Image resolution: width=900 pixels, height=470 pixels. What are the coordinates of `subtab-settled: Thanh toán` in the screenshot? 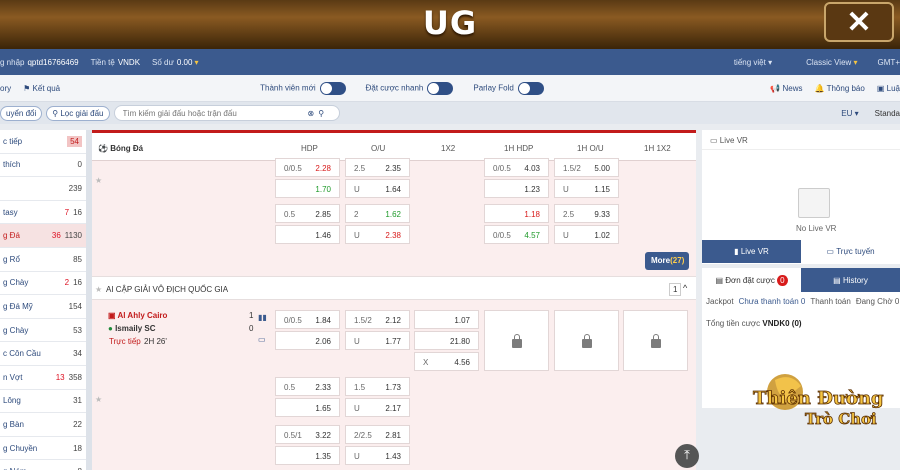 It's located at (830, 301).